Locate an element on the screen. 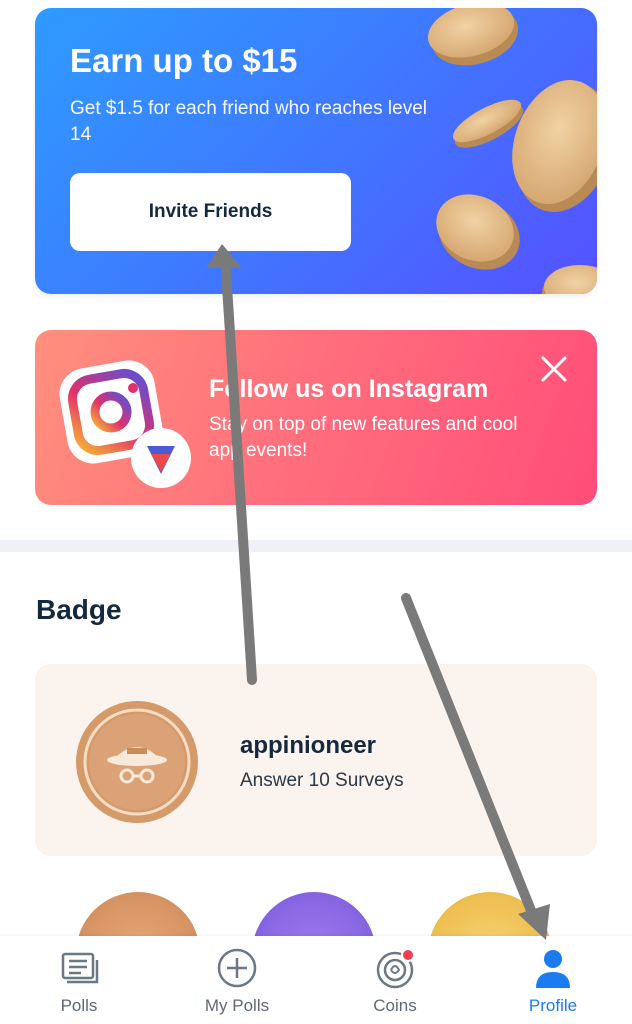 The height and width of the screenshot is (1024, 632). nav-item-profile: Profile is located at coordinates (553, 976).